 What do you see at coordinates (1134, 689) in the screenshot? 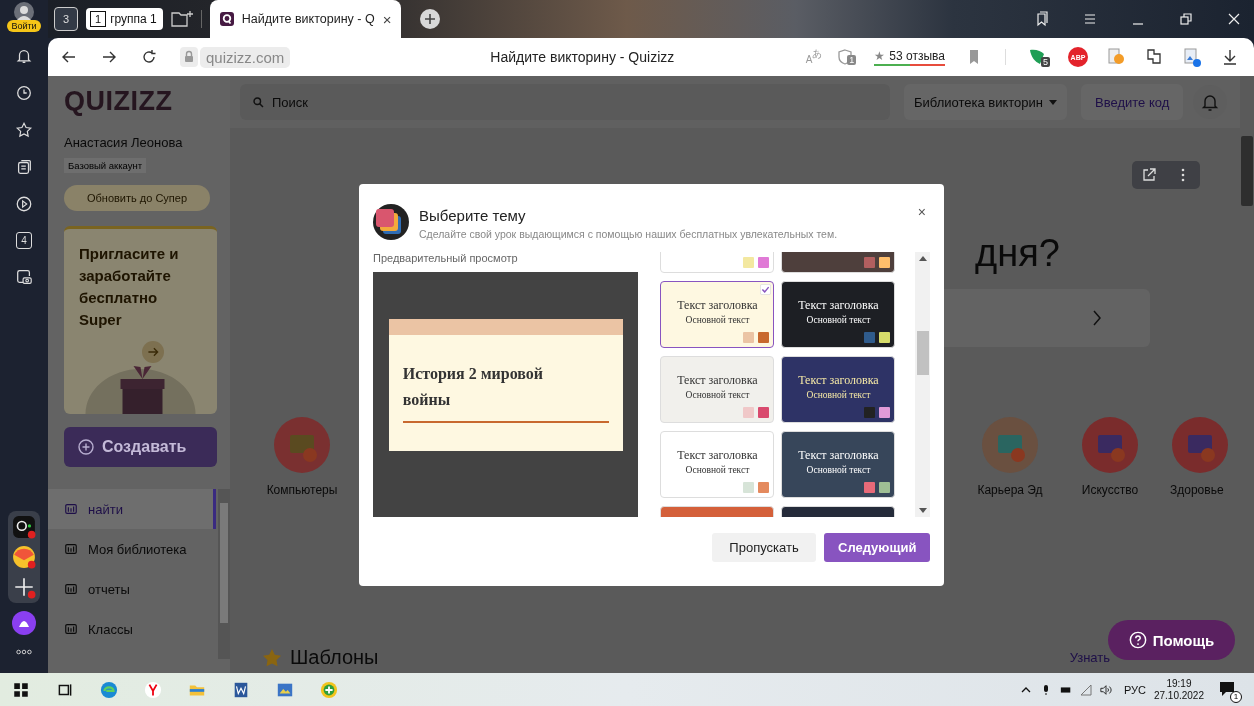
I see `language-indicator: РУС` at bounding box center [1134, 689].